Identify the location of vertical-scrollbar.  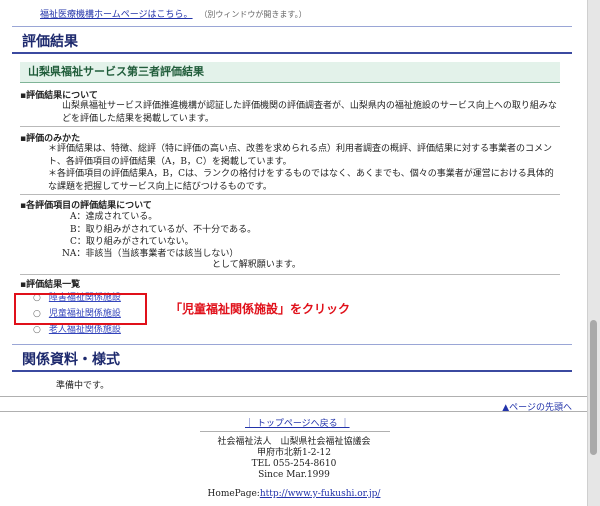
(593, 253).